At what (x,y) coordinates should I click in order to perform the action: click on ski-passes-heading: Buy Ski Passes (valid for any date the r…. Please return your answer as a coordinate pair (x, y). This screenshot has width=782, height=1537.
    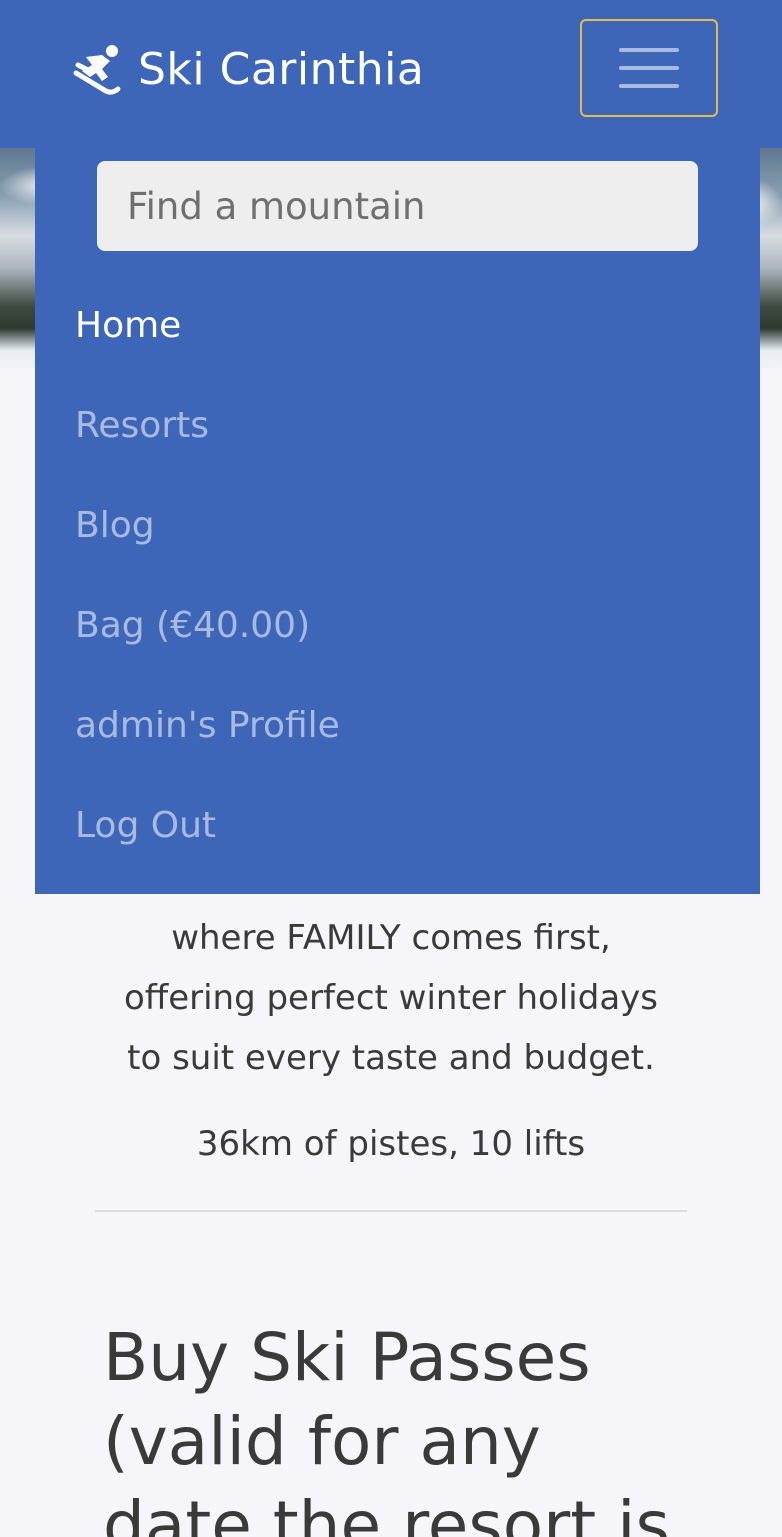
    Looking at the image, I should click on (386, 1428).